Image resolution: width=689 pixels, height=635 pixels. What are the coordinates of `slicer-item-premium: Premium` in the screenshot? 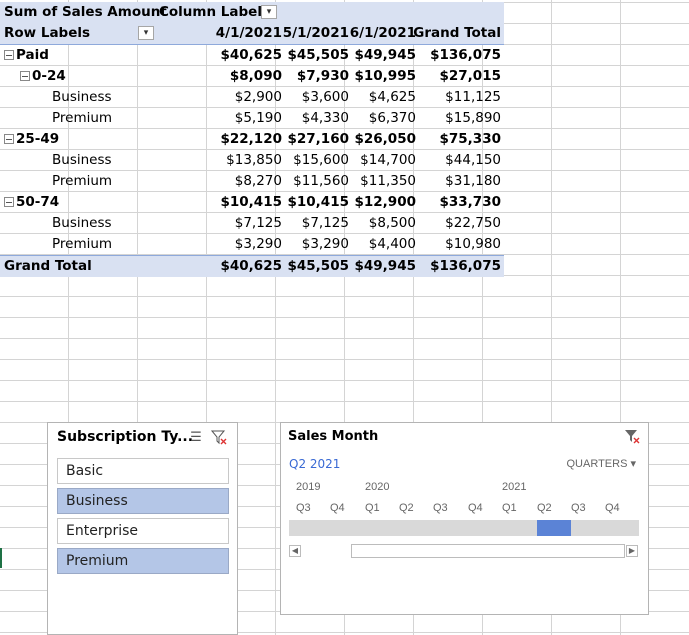 It's located at (143, 561).